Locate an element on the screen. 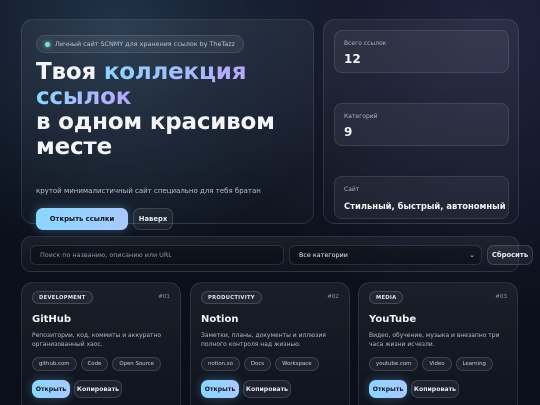 This screenshot has height=405, width=540. chip: Code is located at coordinates (94, 364).